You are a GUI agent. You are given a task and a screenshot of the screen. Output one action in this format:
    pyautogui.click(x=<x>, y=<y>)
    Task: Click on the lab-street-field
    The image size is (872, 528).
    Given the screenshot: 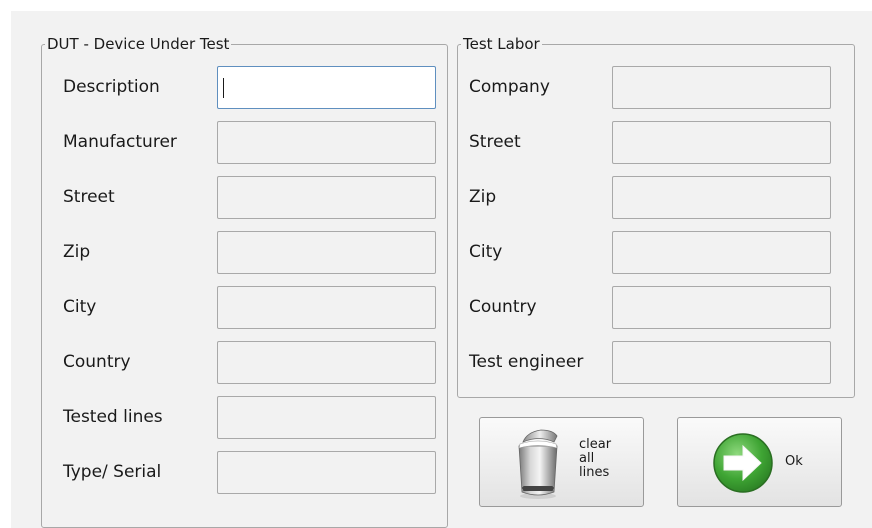 What is the action you would take?
    pyautogui.click(x=721, y=142)
    